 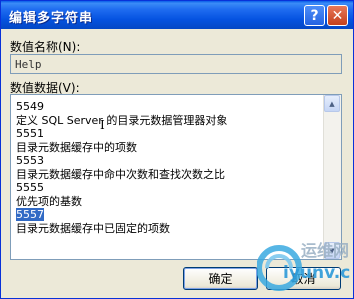 I want to click on text-cursor-icon: I, so click(x=102, y=125).